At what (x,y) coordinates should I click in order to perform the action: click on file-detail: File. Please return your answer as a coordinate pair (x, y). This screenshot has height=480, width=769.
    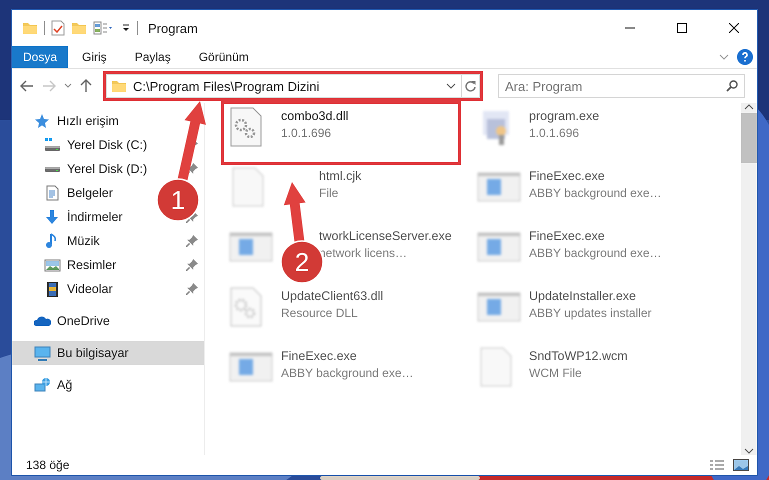
    Looking at the image, I should click on (329, 193).